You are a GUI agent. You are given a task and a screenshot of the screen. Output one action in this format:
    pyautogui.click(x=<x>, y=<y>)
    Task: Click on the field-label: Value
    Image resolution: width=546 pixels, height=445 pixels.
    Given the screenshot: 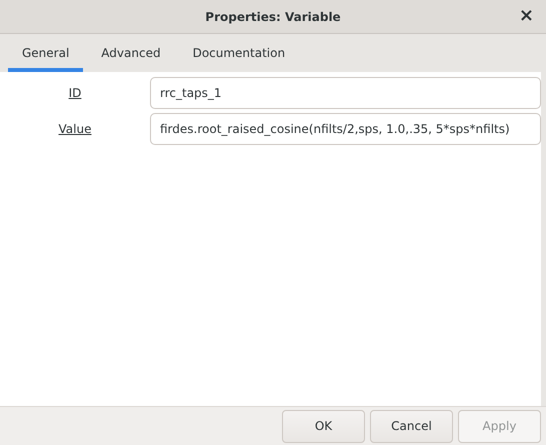 What is the action you would take?
    pyautogui.click(x=75, y=129)
    